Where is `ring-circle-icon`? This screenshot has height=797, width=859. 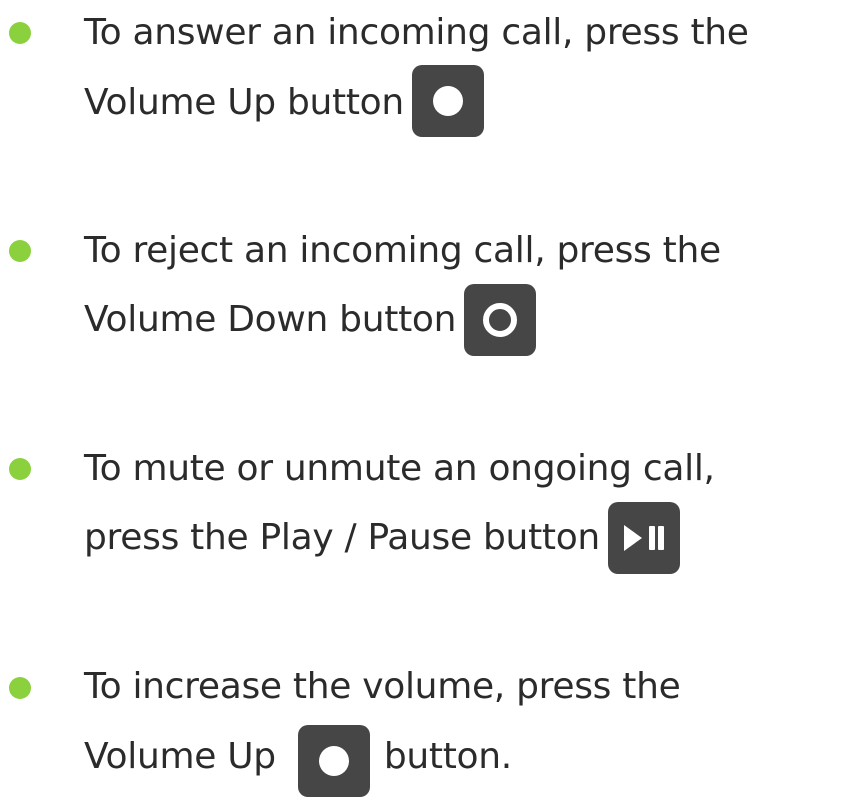
ring-circle-icon is located at coordinates (500, 320).